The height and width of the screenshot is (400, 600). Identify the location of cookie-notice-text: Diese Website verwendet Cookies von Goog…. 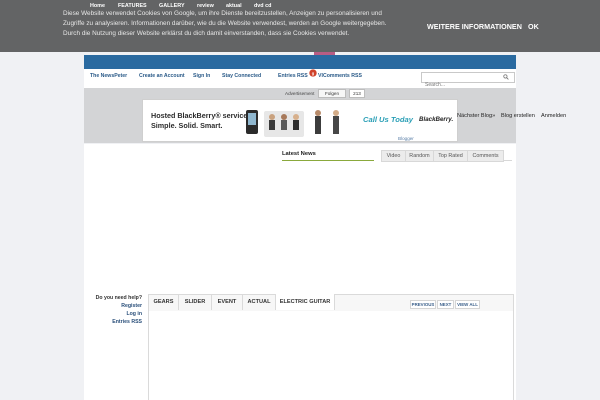
(225, 23).